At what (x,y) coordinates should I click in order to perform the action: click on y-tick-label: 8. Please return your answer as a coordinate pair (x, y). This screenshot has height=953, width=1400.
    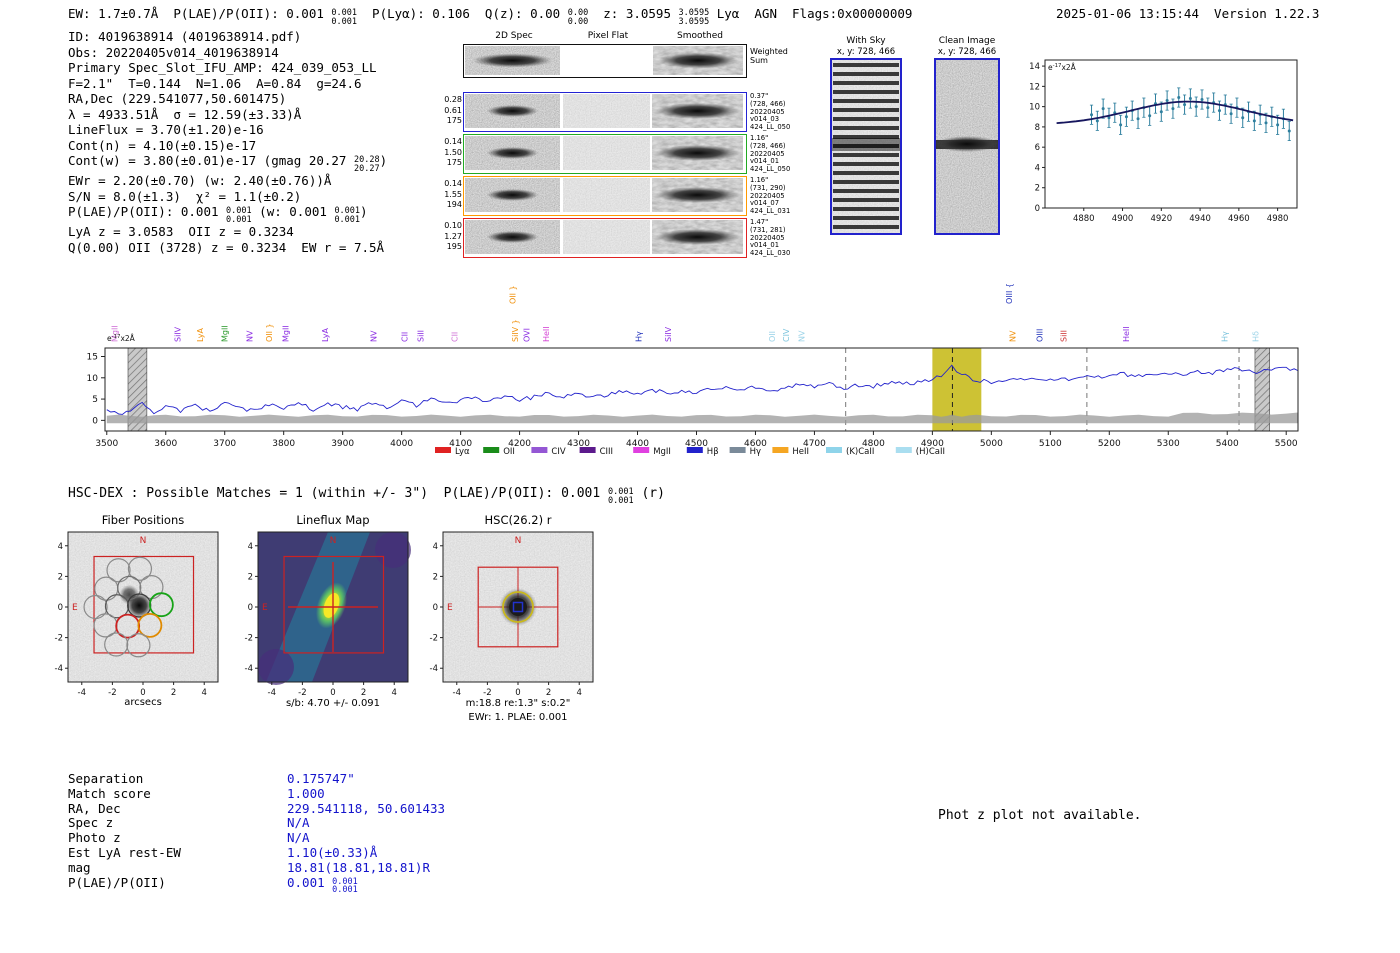
    Looking at the image, I should click on (1037, 128).